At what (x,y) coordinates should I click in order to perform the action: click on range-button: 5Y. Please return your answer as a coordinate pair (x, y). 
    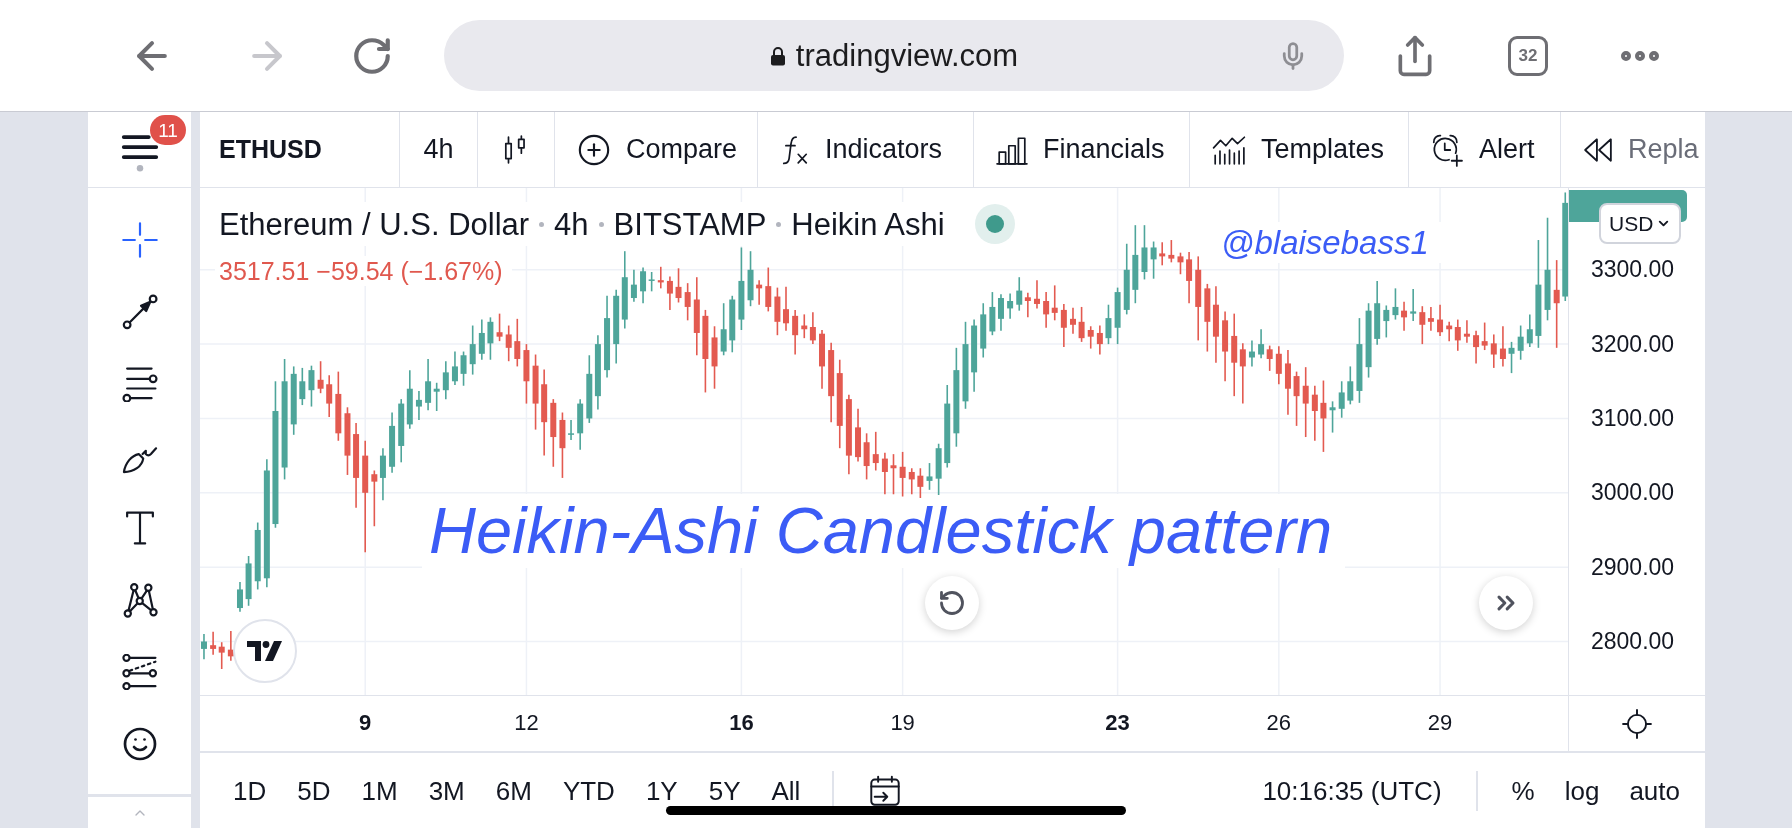
    Looking at the image, I should click on (724, 790).